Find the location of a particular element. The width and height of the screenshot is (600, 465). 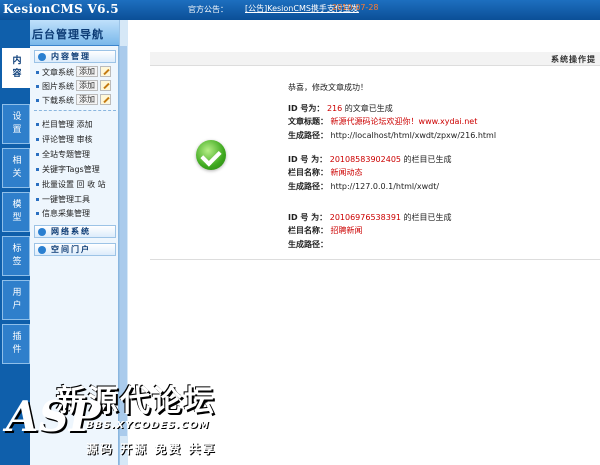

column1-id-line: ID 号 为： 20108583902405 的栏目已生成 is located at coordinates (370, 159).